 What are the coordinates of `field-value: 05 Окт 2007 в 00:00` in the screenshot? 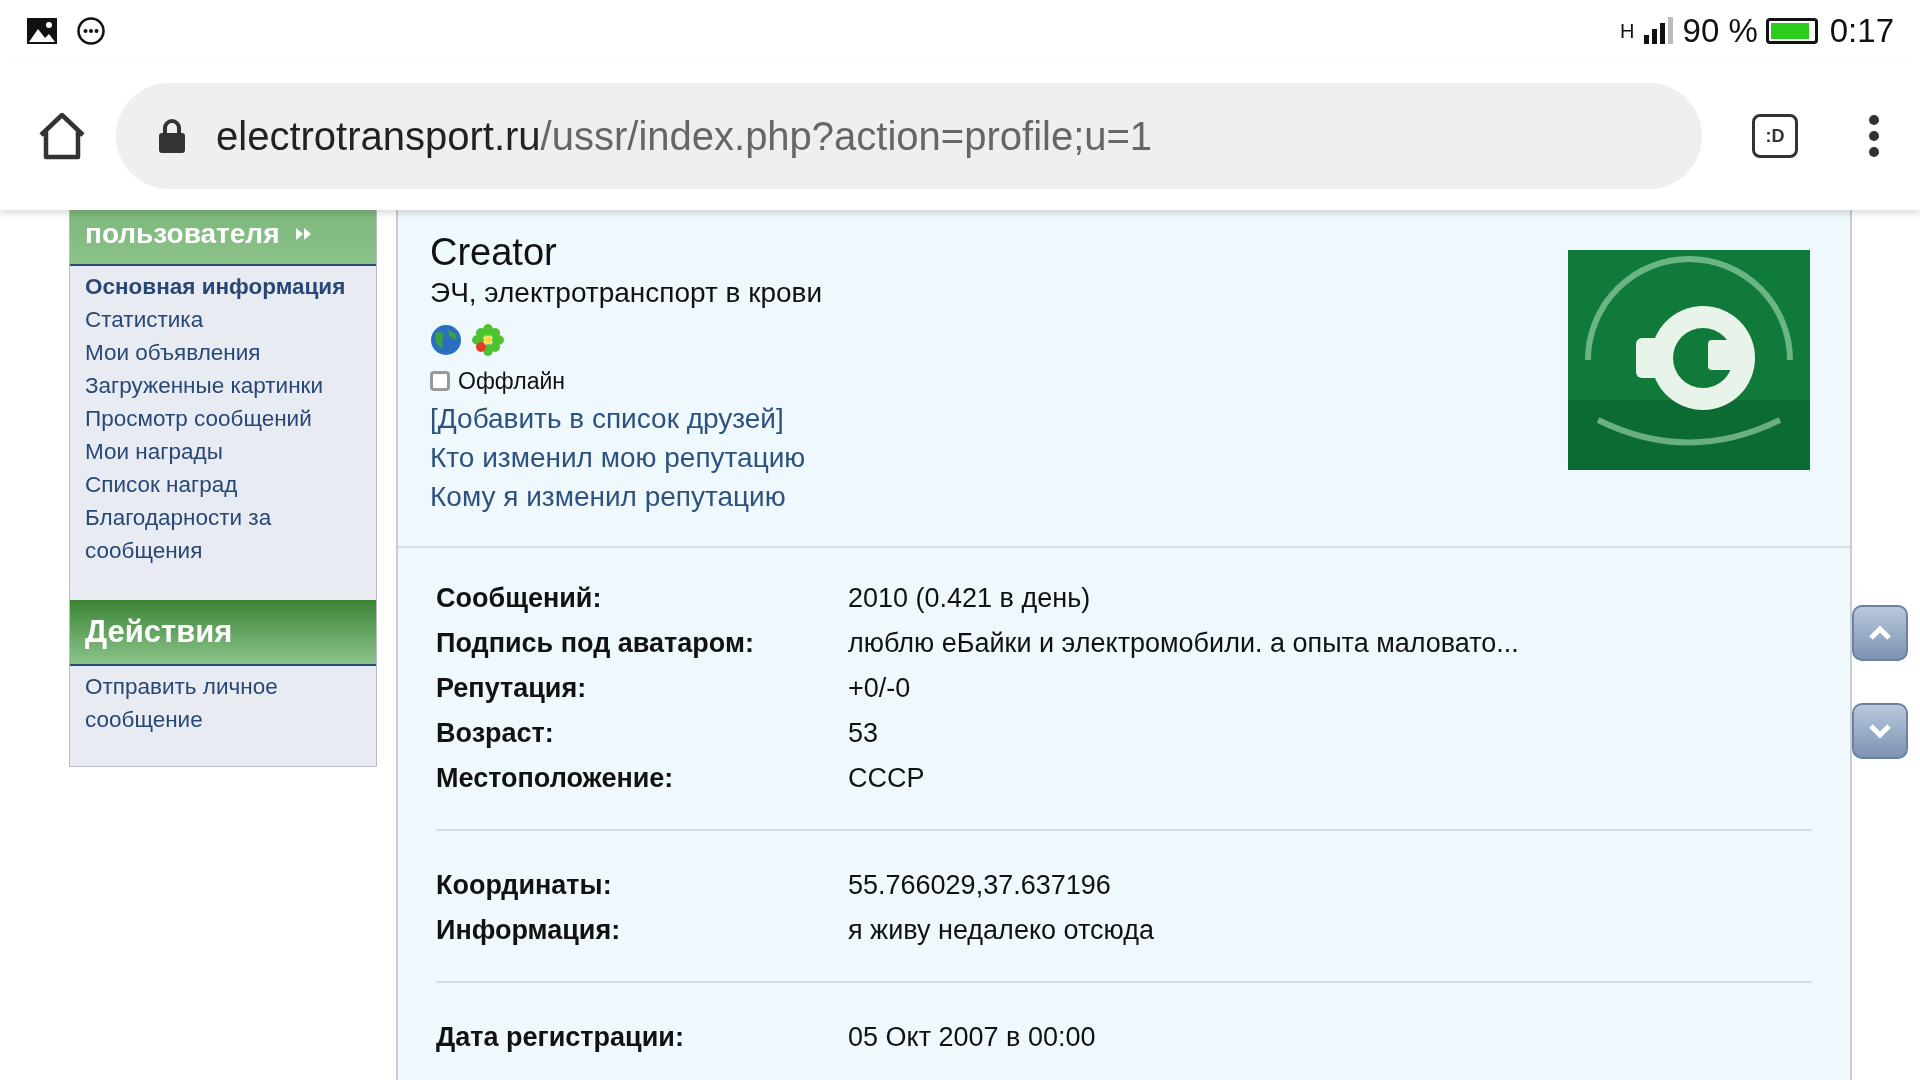 It's located at (972, 1037).